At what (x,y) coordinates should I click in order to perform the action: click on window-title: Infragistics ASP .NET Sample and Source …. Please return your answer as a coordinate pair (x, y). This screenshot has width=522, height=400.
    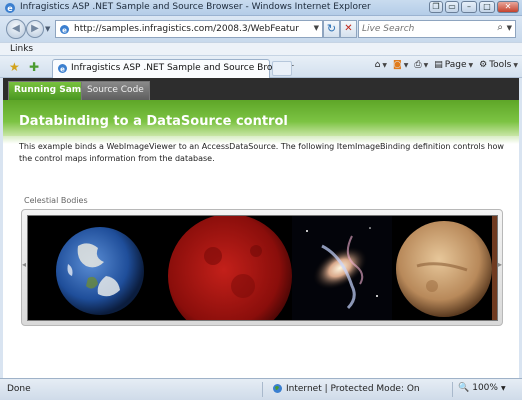
    Looking at the image, I should click on (195, 7).